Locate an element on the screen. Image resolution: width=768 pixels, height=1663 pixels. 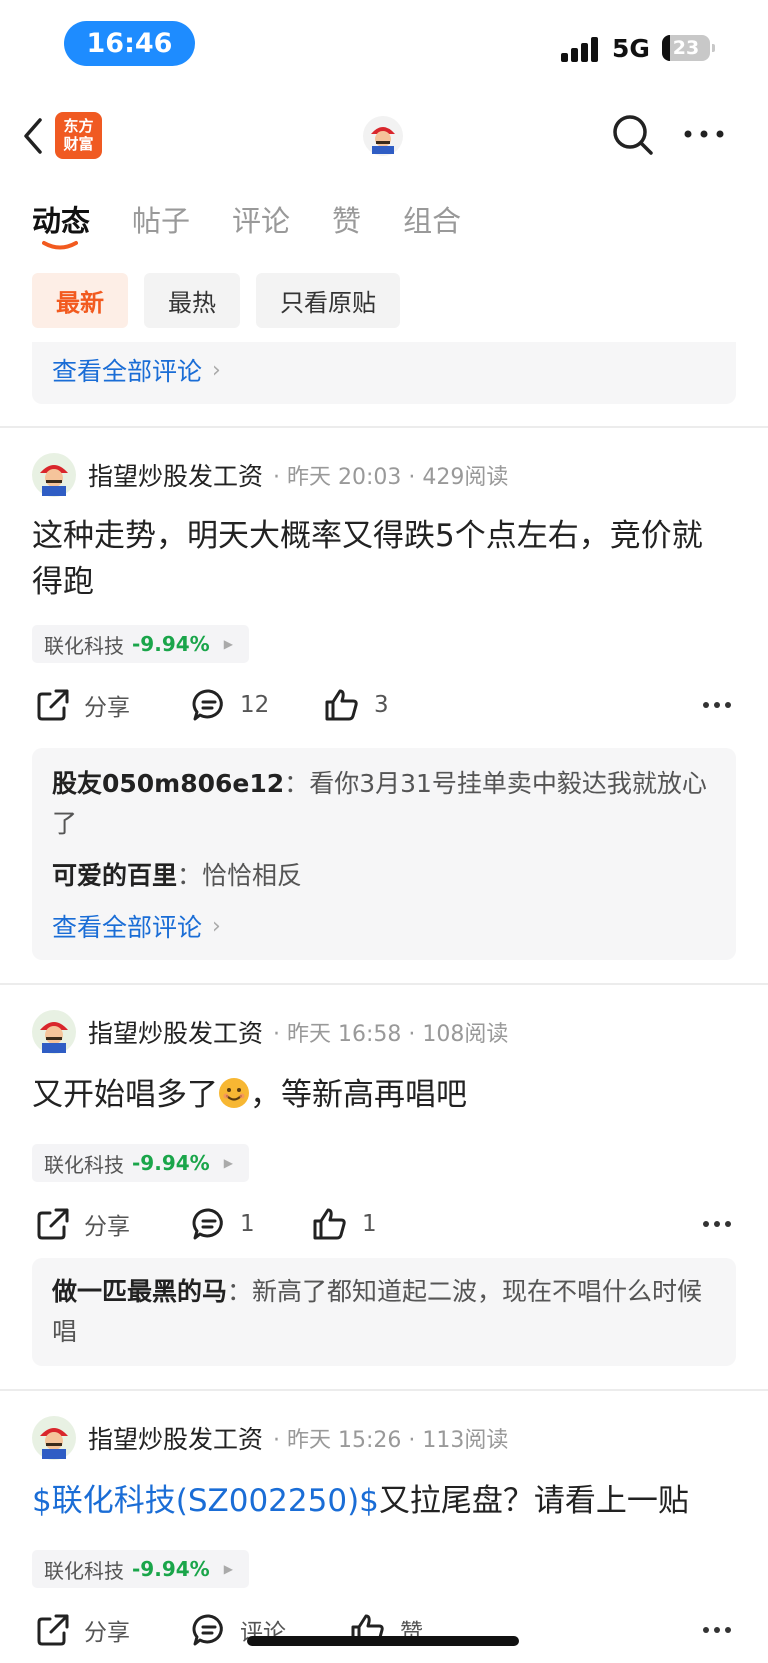
post-header: 指望炒股发工资 · 昨天 16:58 · 108阅读 is located at coordinates (270, 1032).